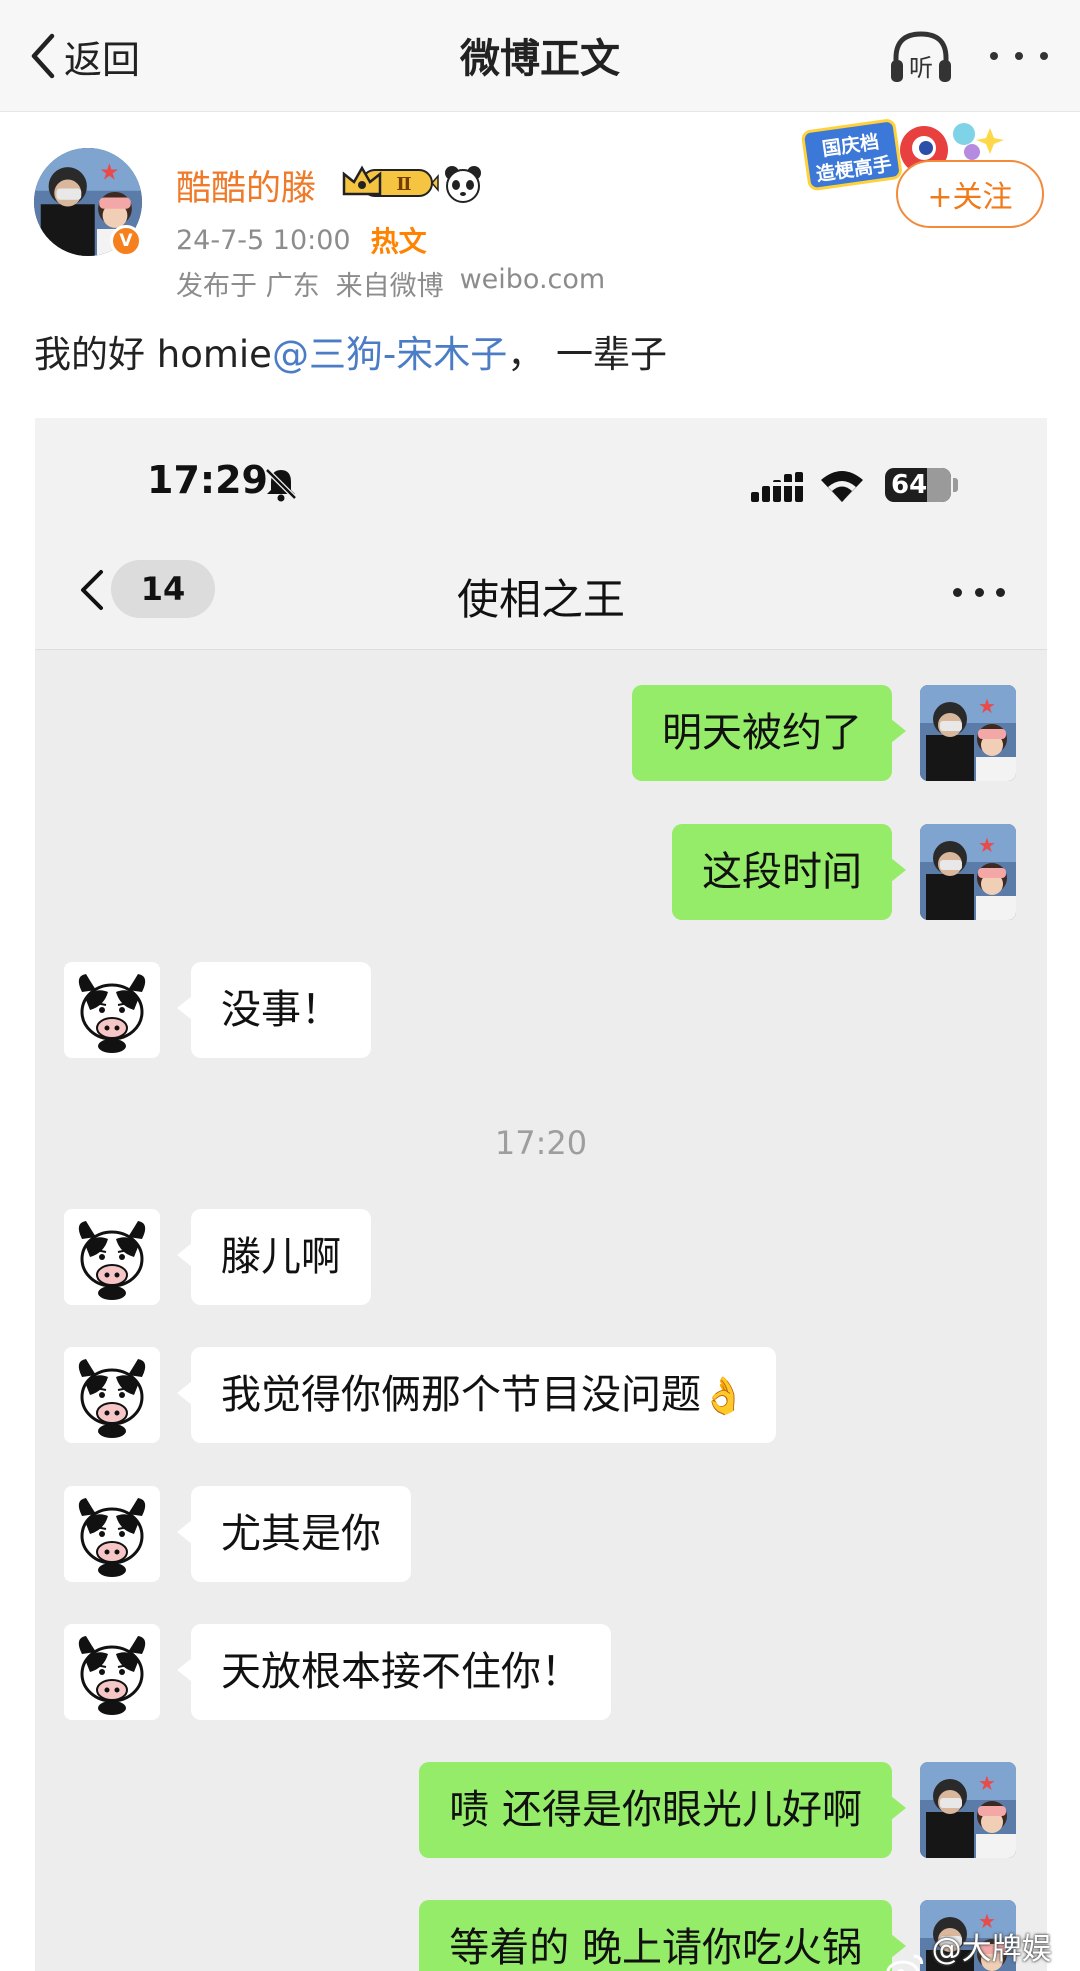  Describe the element at coordinates (723, 1396) in the screenshot. I see `ok-hand-icon: 👌` at that location.